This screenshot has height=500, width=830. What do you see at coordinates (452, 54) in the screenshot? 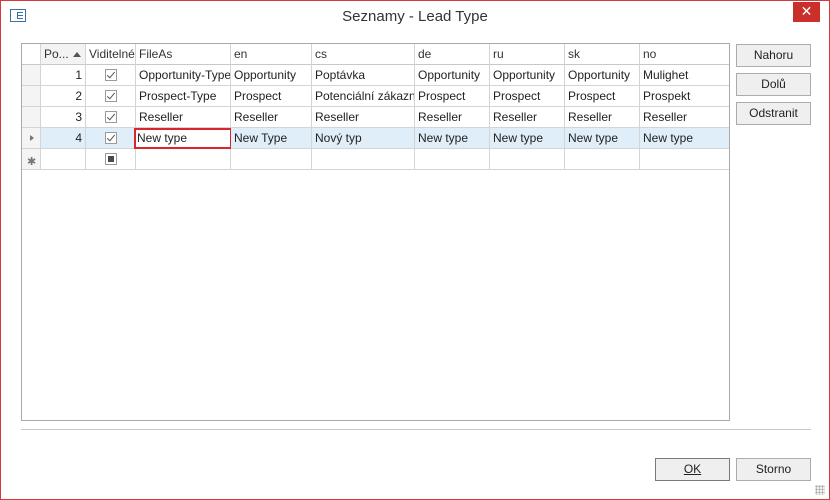
I see `column-header-de: de` at bounding box center [452, 54].